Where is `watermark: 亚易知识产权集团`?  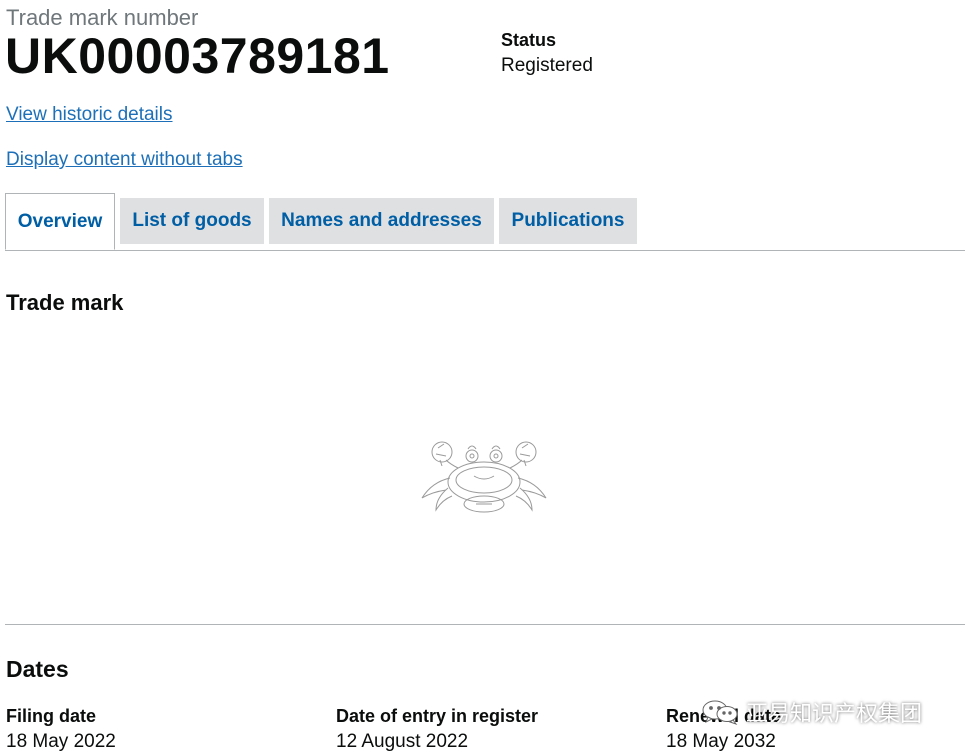 watermark: 亚易知识产权集团 is located at coordinates (811, 712).